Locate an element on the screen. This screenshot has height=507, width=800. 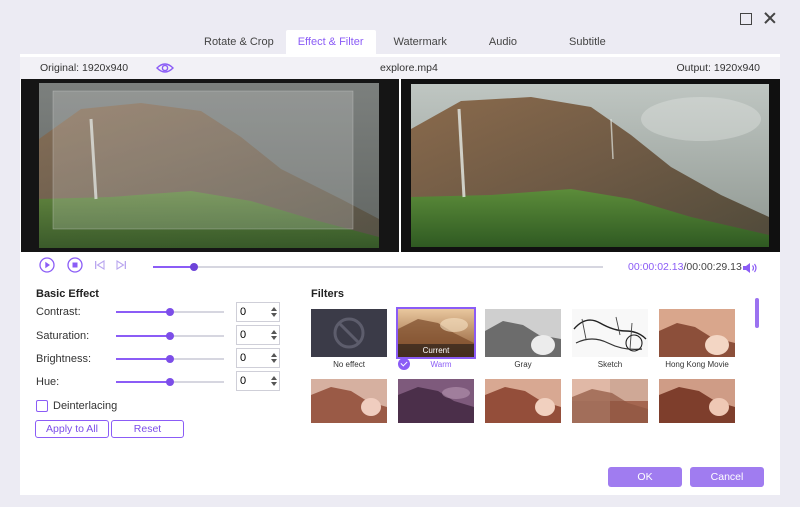
video-filename: explore.mp4 is located at coordinates (409, 68).